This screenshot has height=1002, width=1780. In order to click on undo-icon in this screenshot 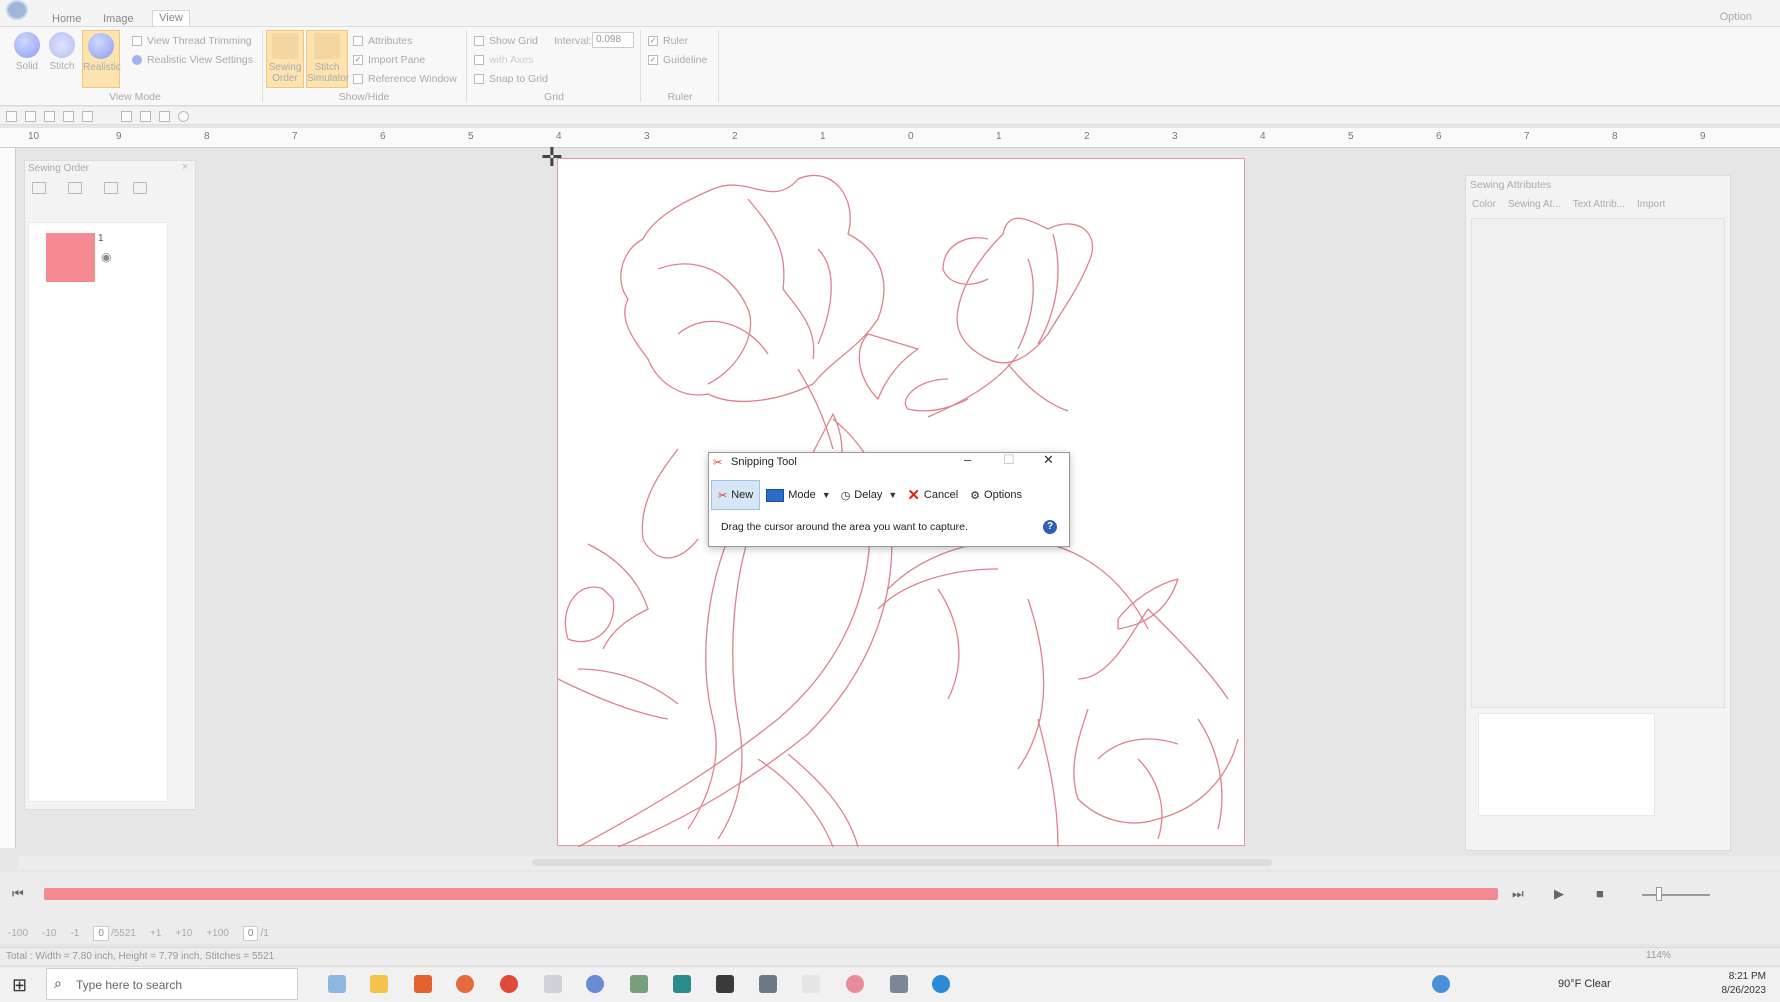, I will do `click(87, 116)`.